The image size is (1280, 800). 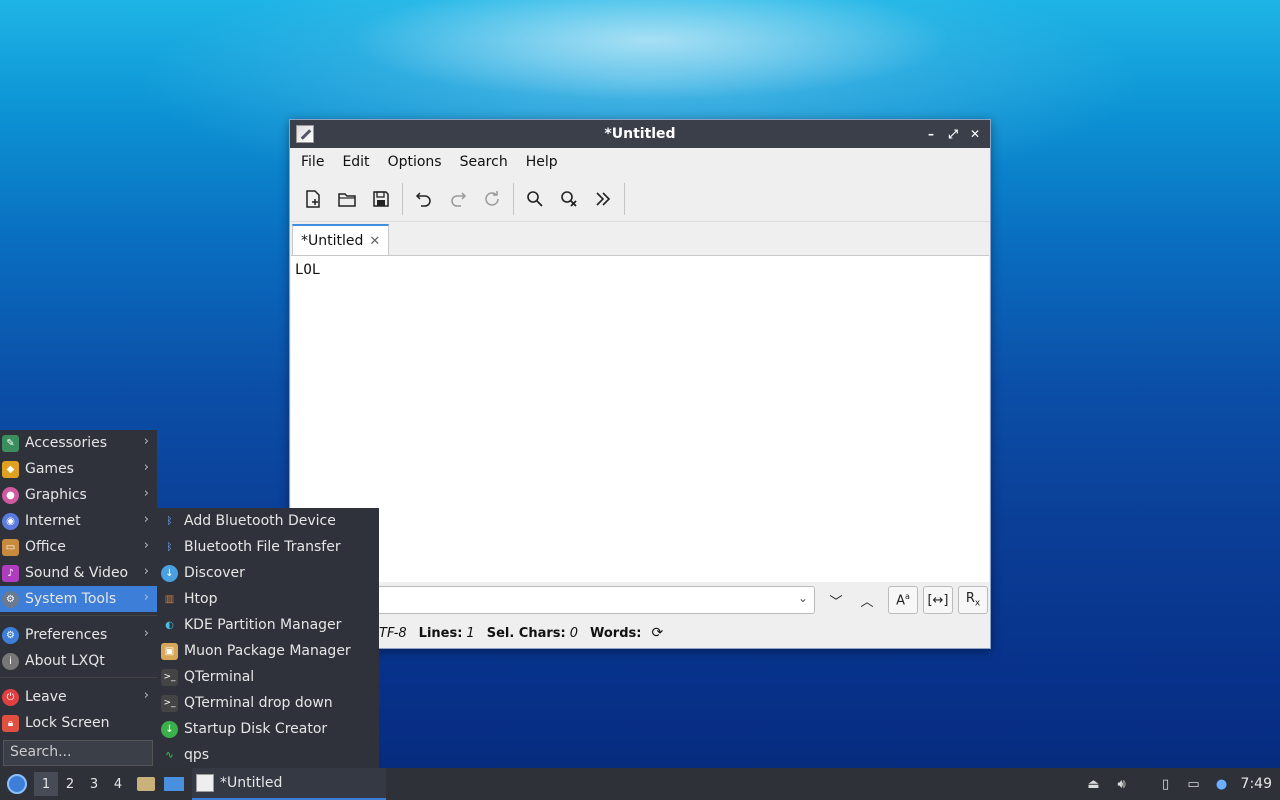 I want to click on tab-close-icon: ✕, so click(x=374, y=241).